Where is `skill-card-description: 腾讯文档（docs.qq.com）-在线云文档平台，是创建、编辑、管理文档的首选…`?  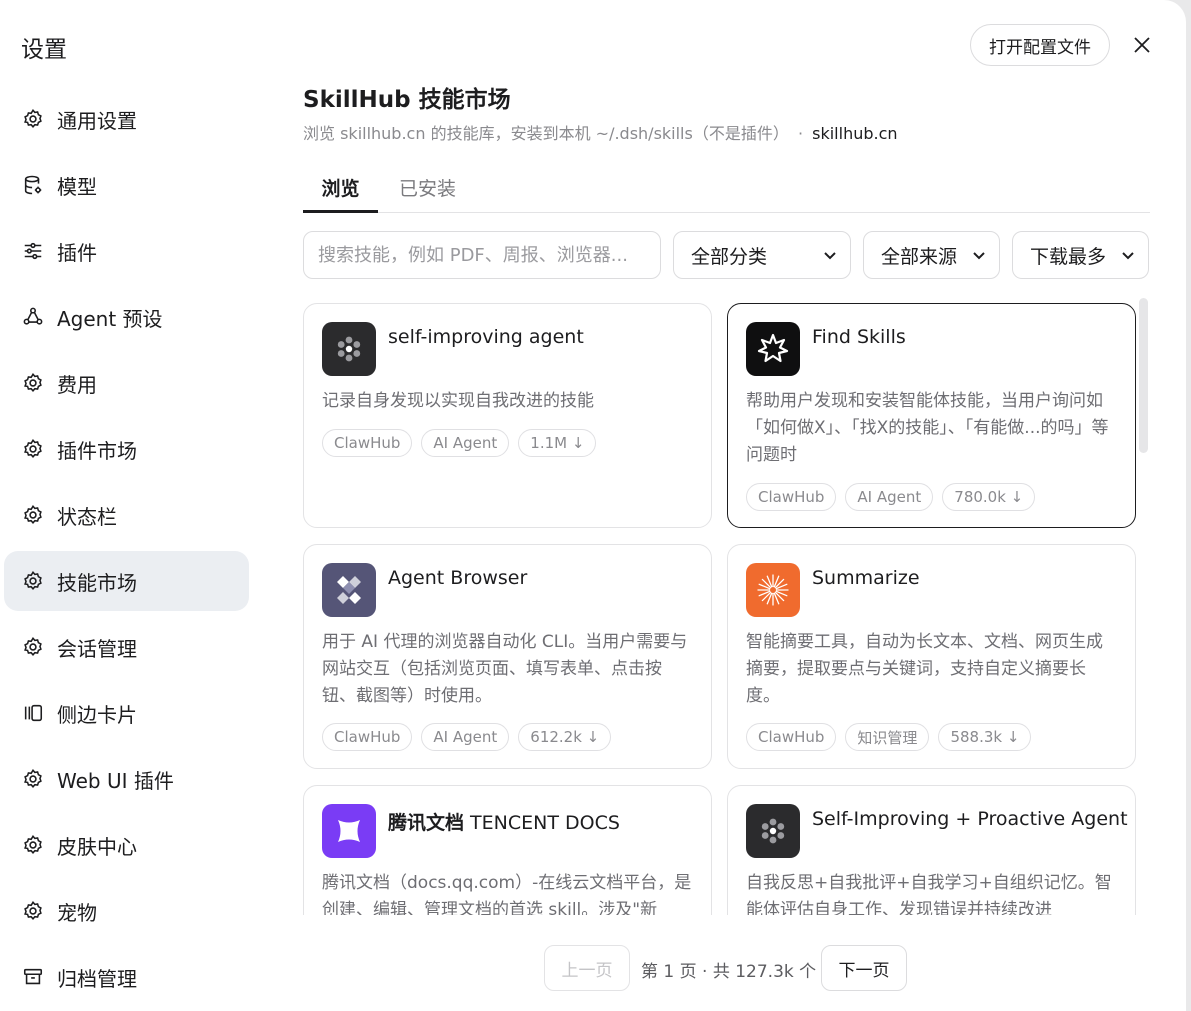 skill-card-description: 腾讯文档（docs.qq.com）-在线云文档平台，是创建、编辑、管理文档的首选… is located at coordinates (507, 894).